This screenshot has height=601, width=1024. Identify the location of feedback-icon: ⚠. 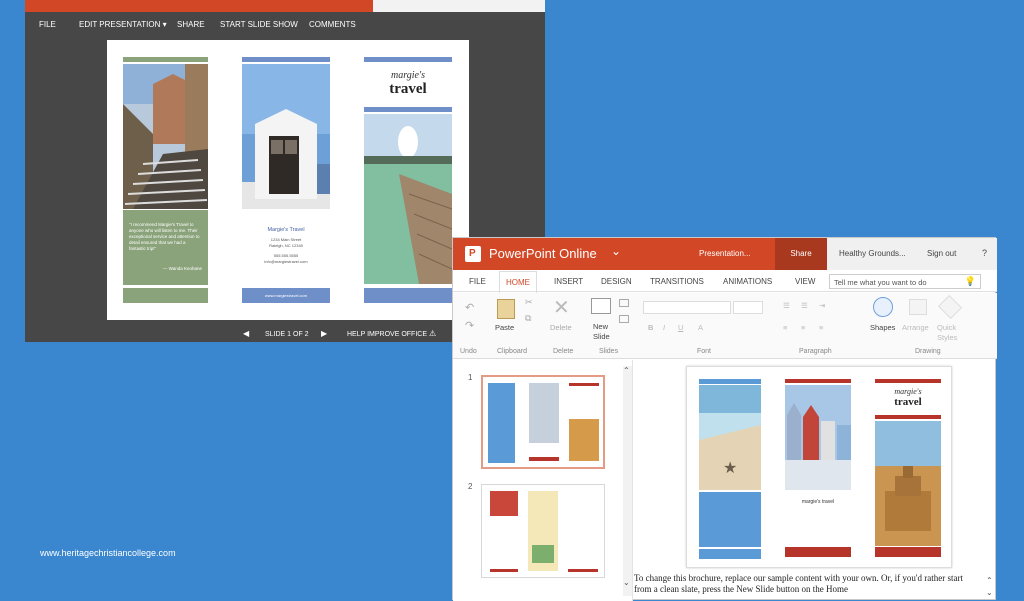
(432, 333).